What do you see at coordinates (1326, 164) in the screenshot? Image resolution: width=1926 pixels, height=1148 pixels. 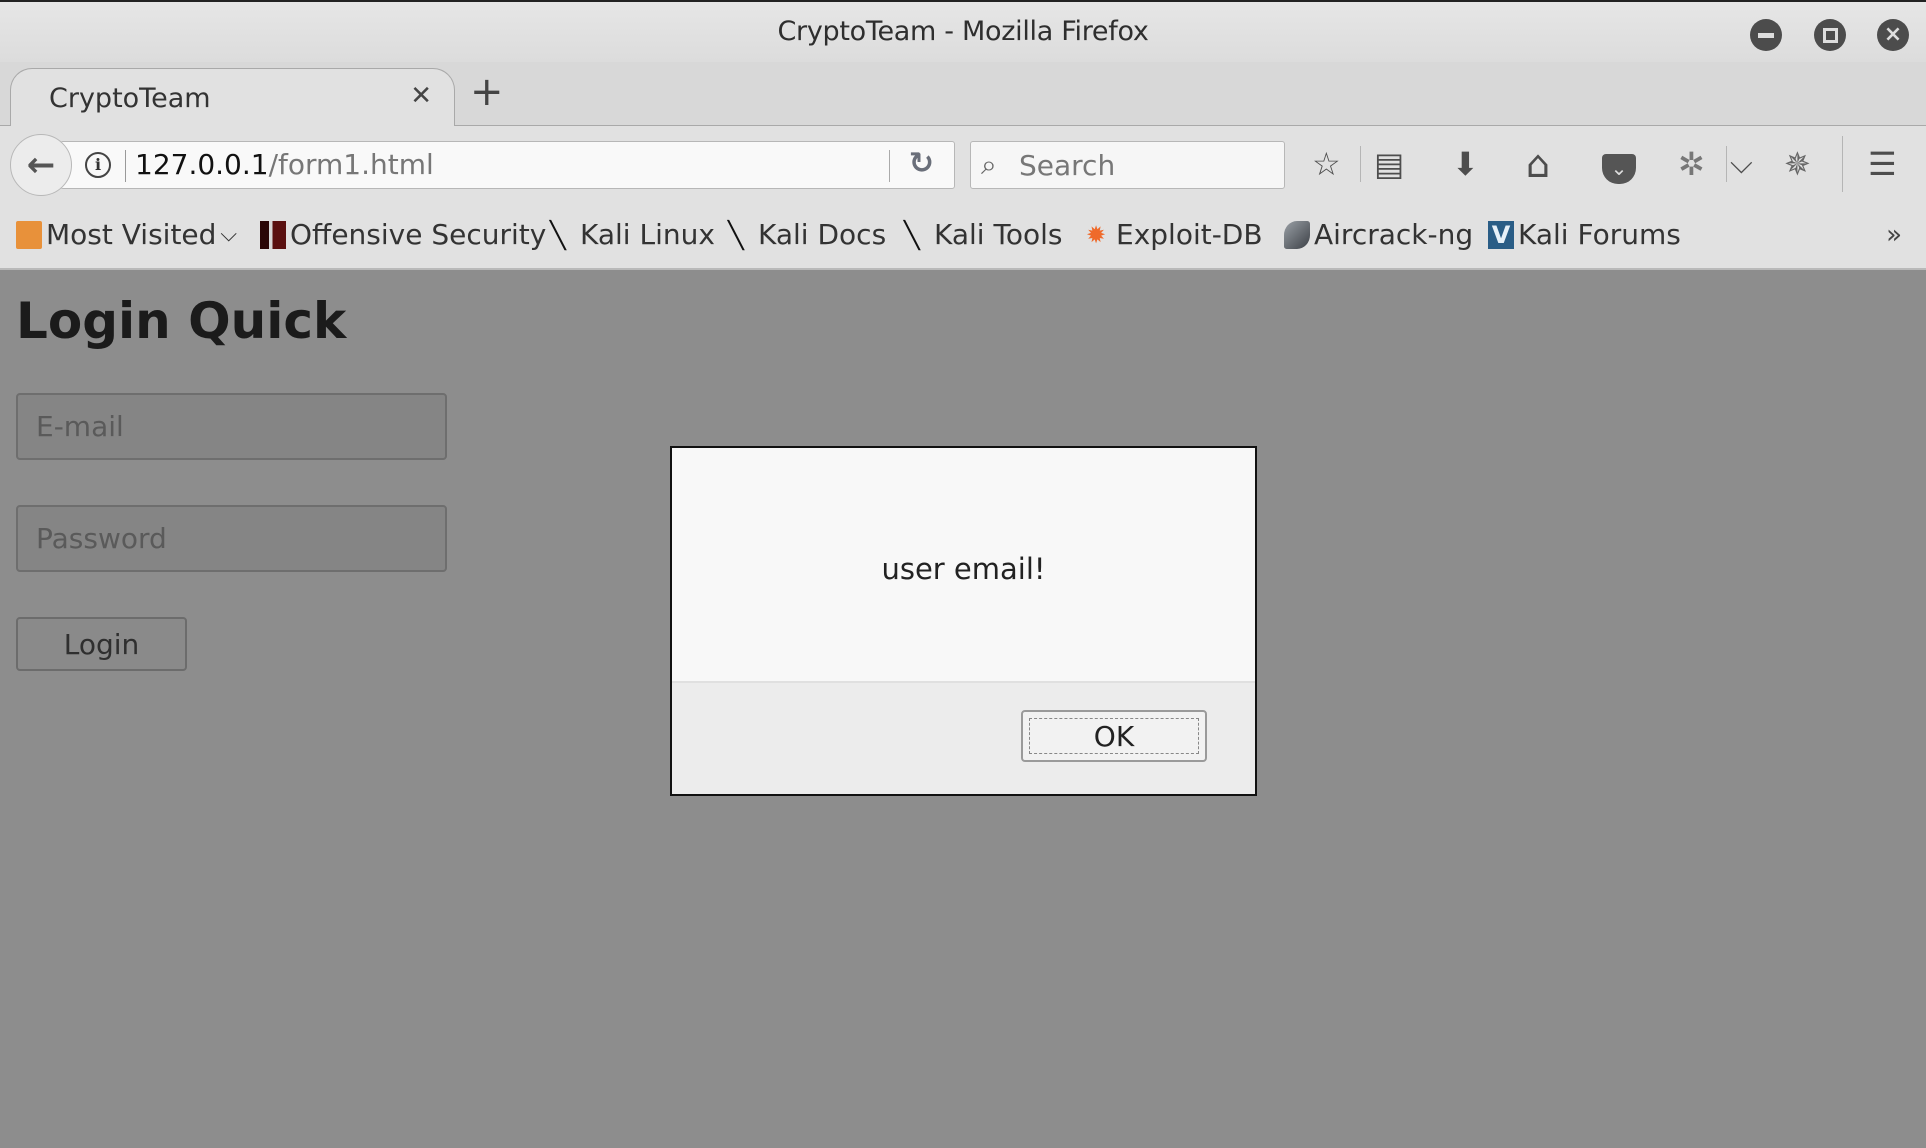 I see `bookmark-star-icon: ☆` at bounding box center [1326, 164].